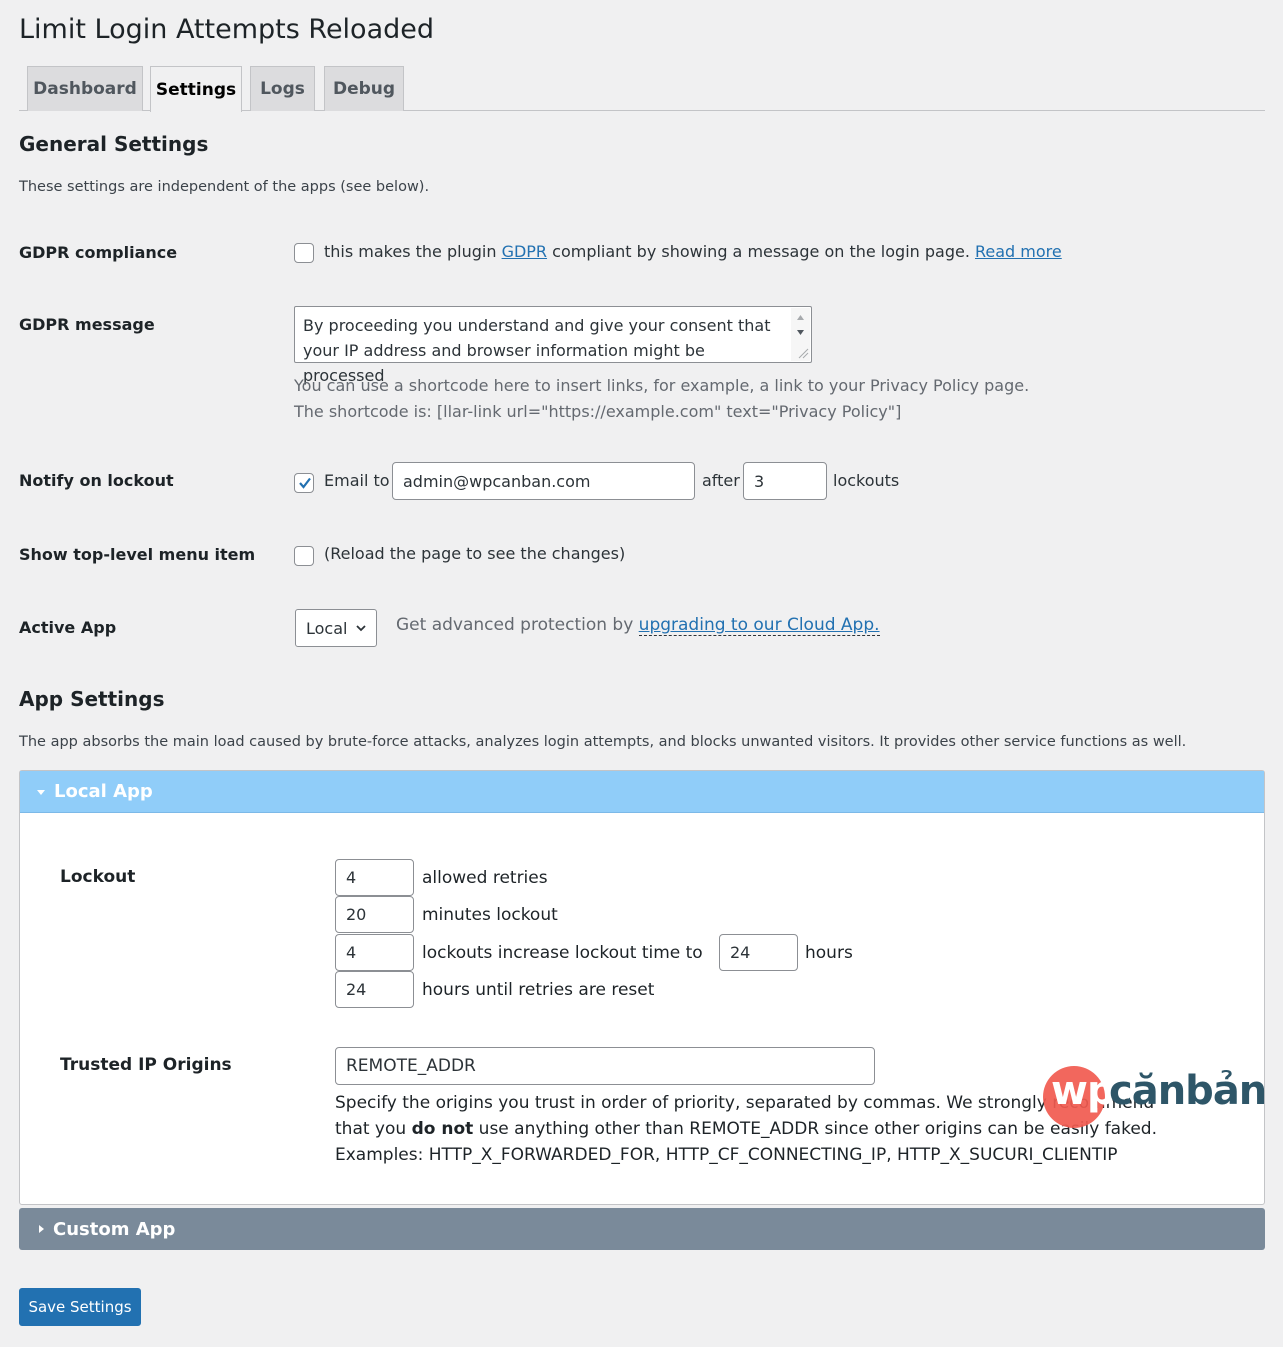  I want to click on top-menu-note: (Reload the page to see the changes), so click(475, 553).